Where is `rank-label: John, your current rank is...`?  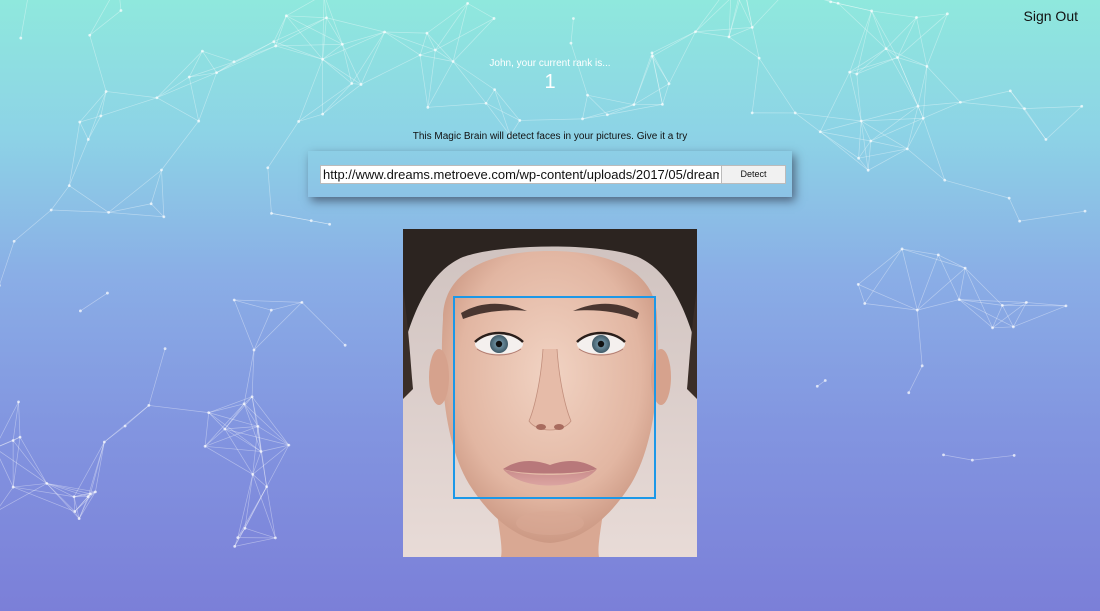
rank-label: John, your current rank is... is located at coordinates (550, 63).